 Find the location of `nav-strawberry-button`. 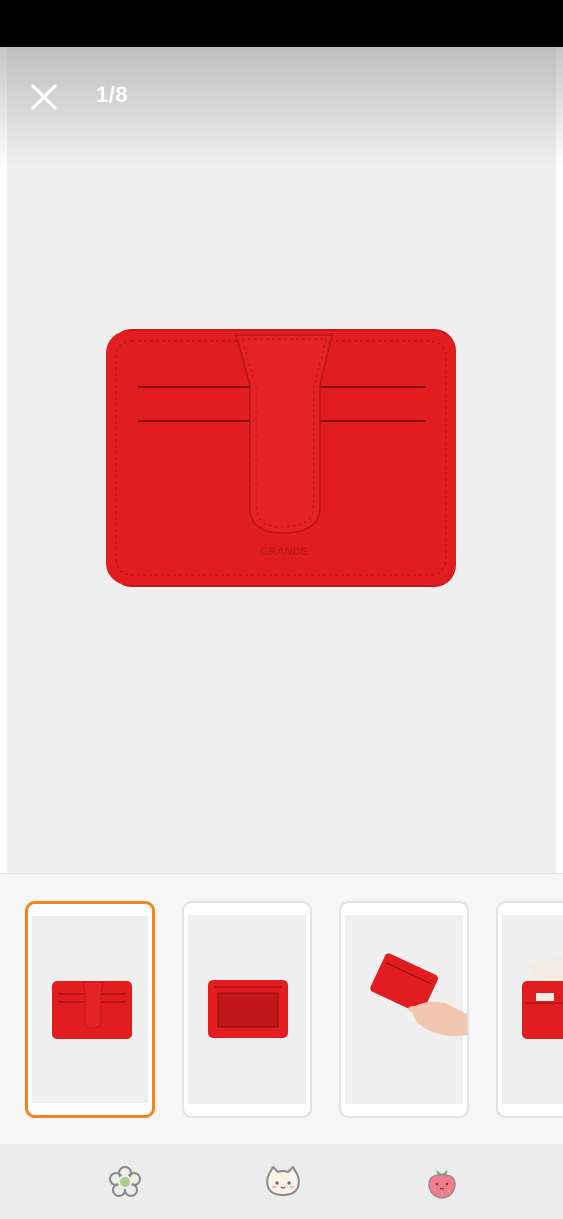

nav-strawberry-button is located at coordinates (442, 1182).